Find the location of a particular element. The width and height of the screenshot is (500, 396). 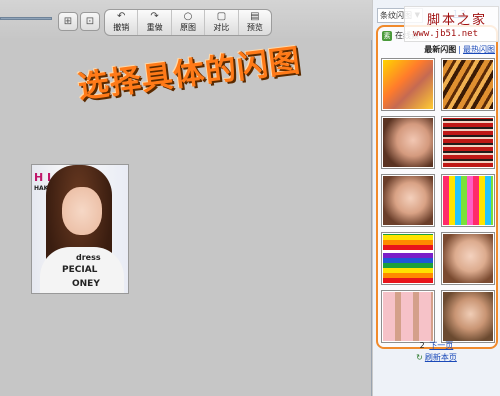

compare-button: ▢ 对比 is located at coordinates (222, 22).